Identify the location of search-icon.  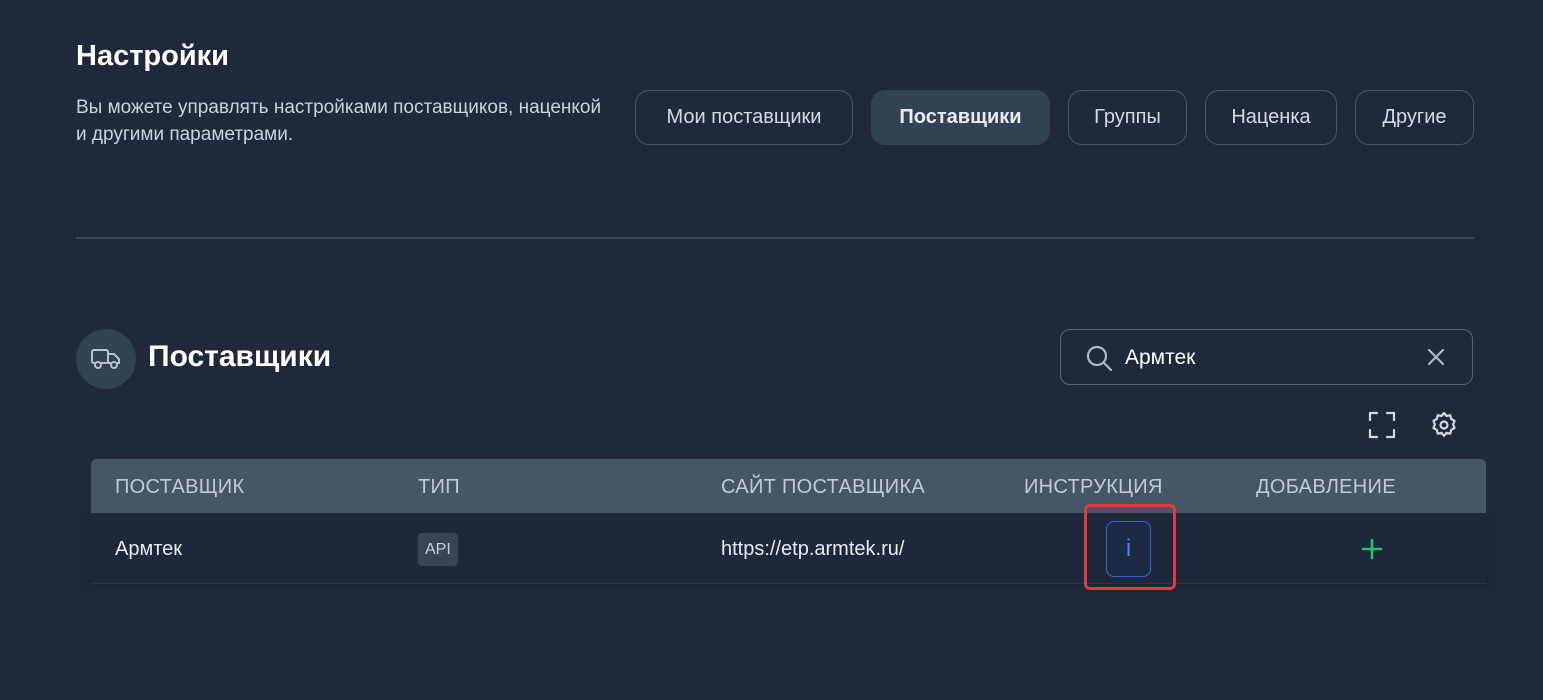
(1099, 360).